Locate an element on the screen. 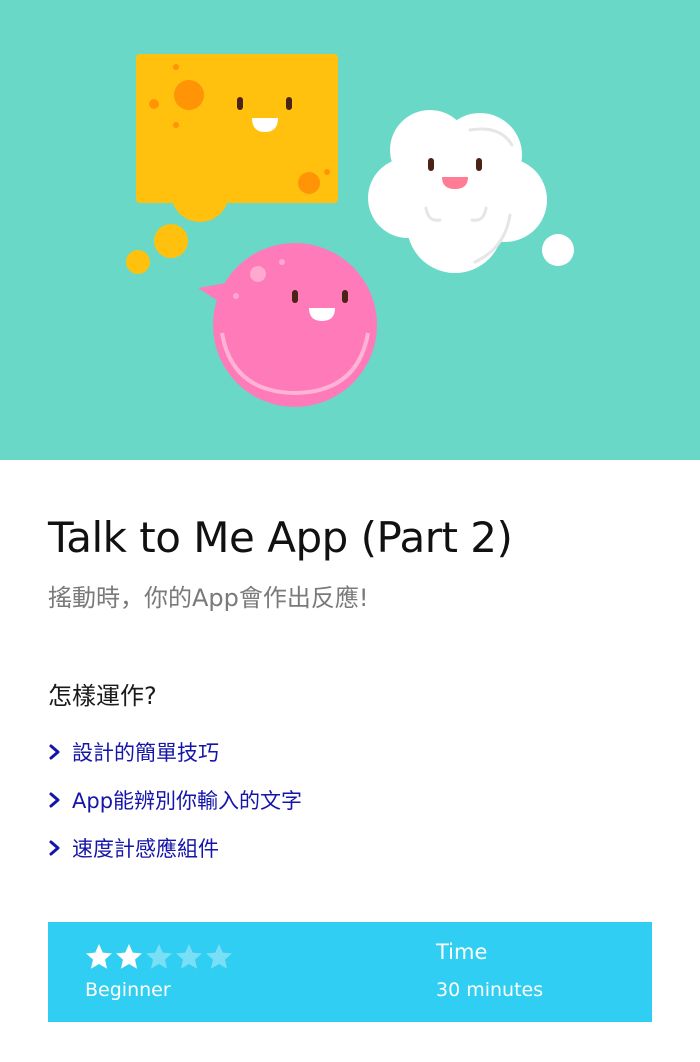 This screenshot has height=1062, width=700. feature-item-design-tips: 設計的簡單技巧 is located at coordinates (175, 752).